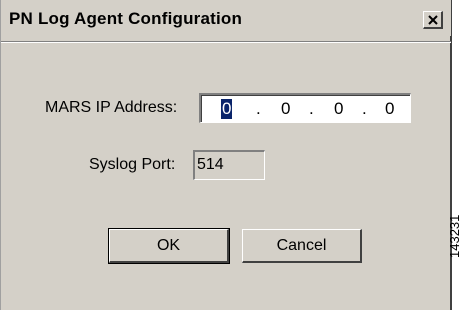 The height and width of the screenshot is (310, 470). I want to click on close-icon, so click(432, 19).